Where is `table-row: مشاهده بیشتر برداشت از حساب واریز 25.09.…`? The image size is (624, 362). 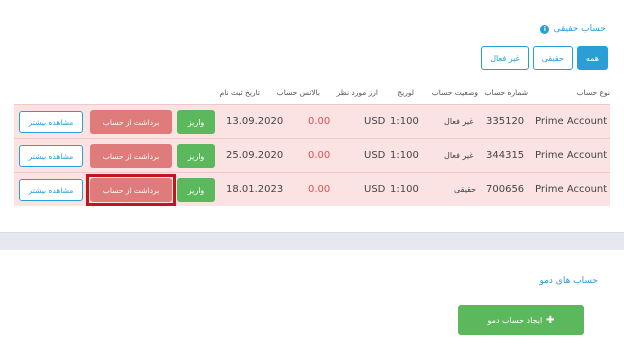
table-row: مشاهده بیشتر برداشت از حساب واریز 25.09.… is located at coordinates (312, 155).